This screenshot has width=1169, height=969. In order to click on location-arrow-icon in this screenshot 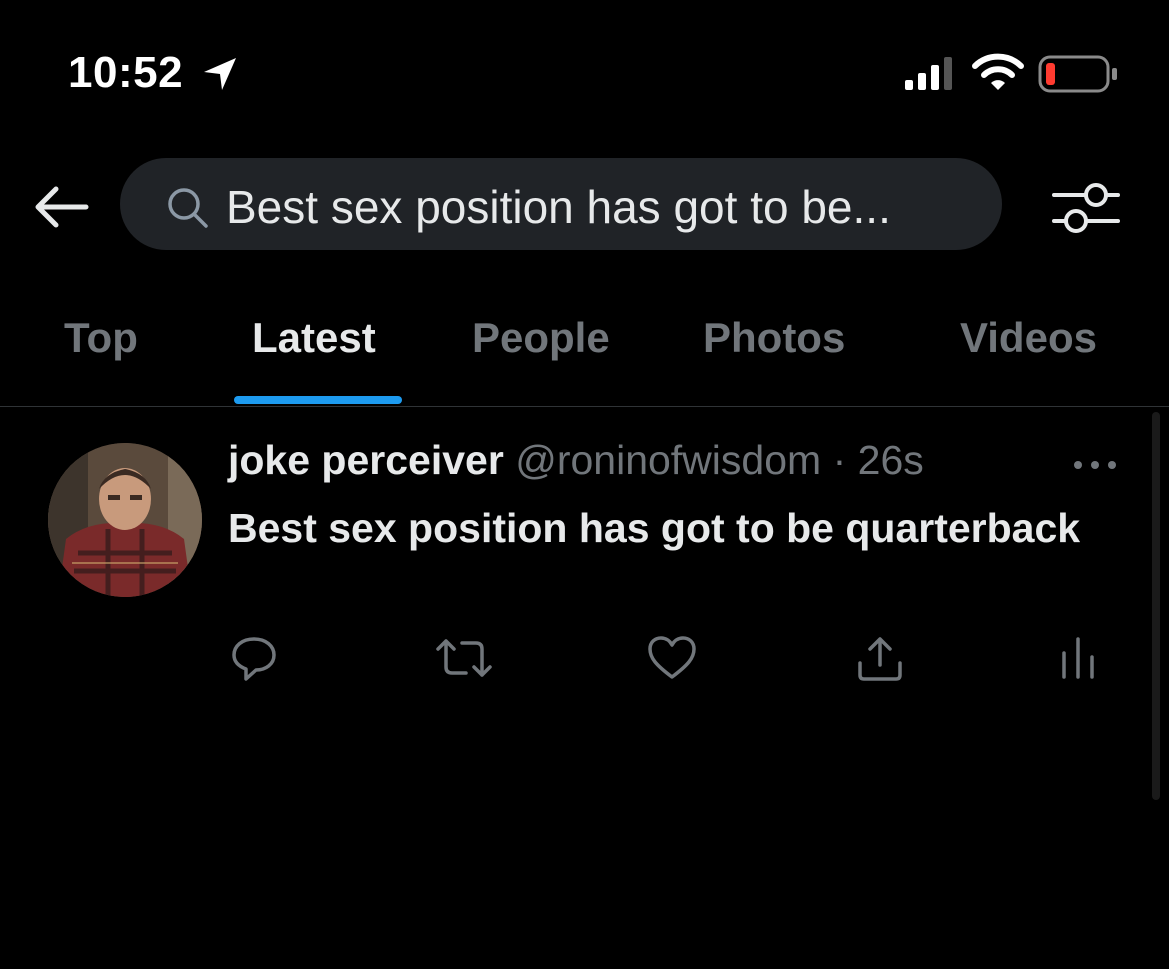, I will do `click(220, 74)`.